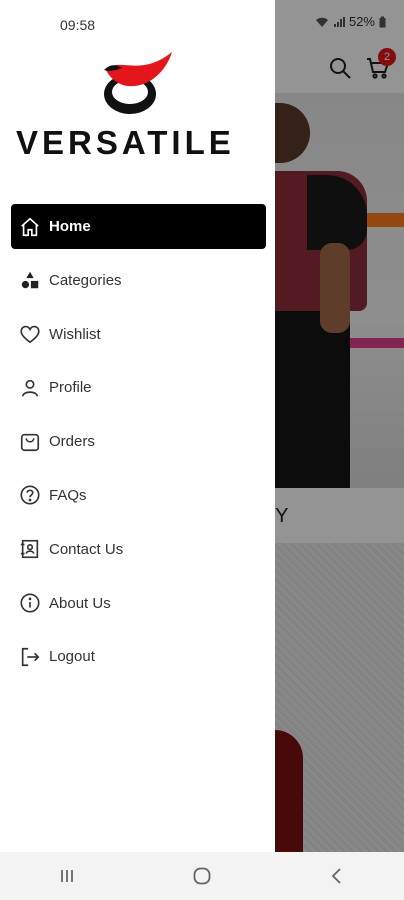 The width and height of the screenshot is (404, 900). I want to click on info-icon, so click(30, 603).